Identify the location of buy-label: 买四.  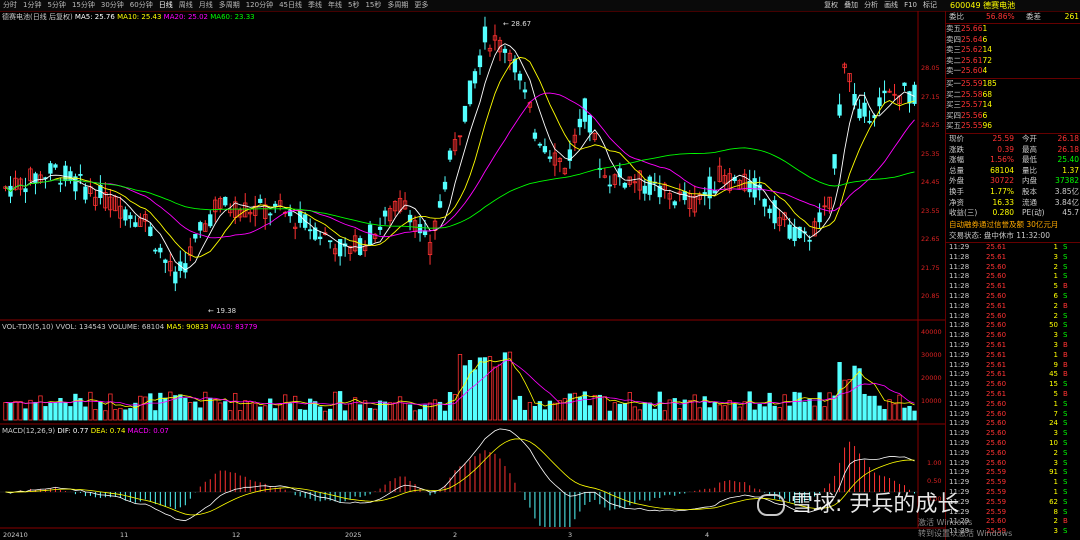
(953, 115).